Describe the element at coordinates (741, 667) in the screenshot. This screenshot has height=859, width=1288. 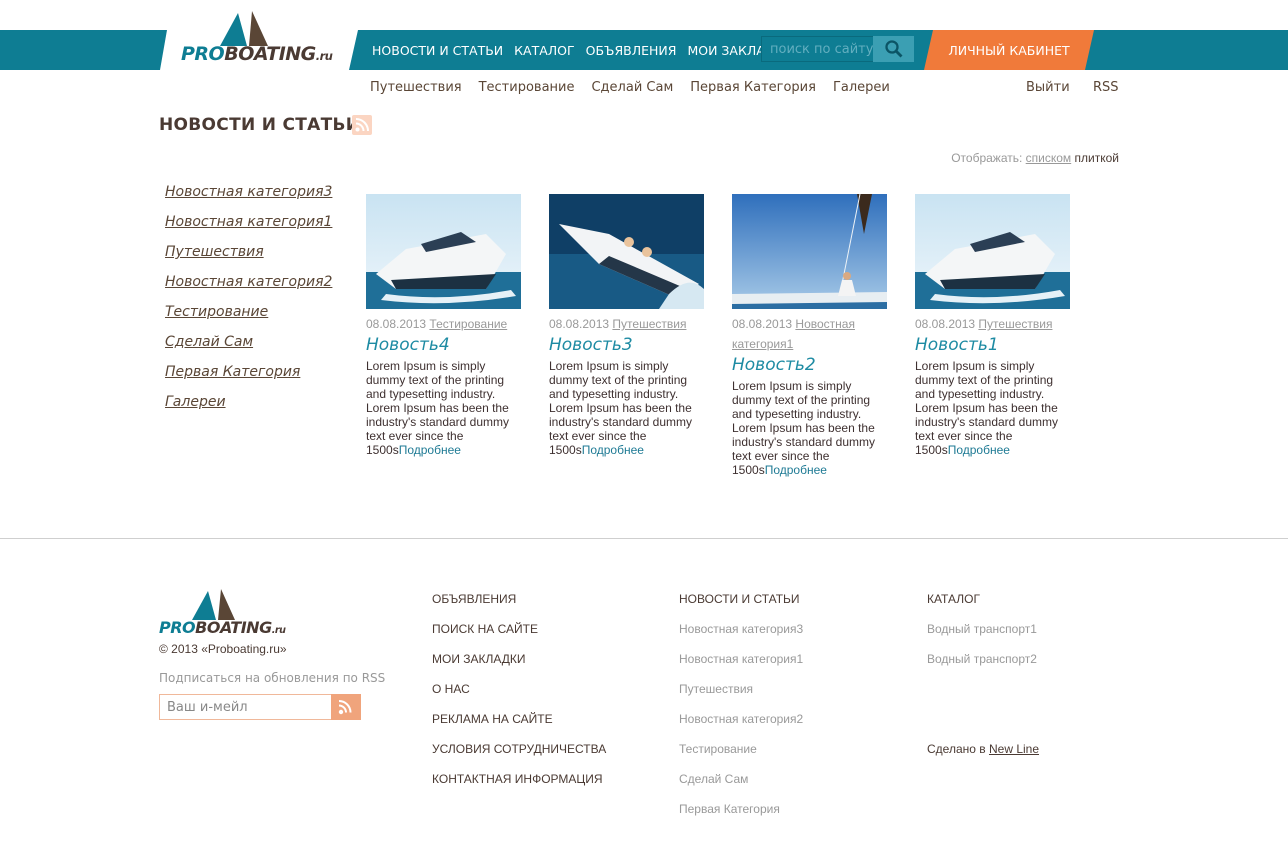
I see `footer-news-link: Новостная категория1` at that location.